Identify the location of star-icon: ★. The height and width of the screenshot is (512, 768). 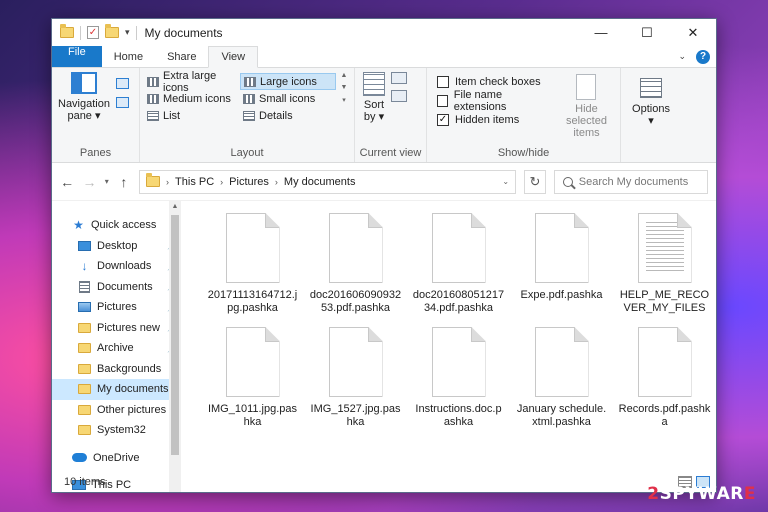
(78, 225).